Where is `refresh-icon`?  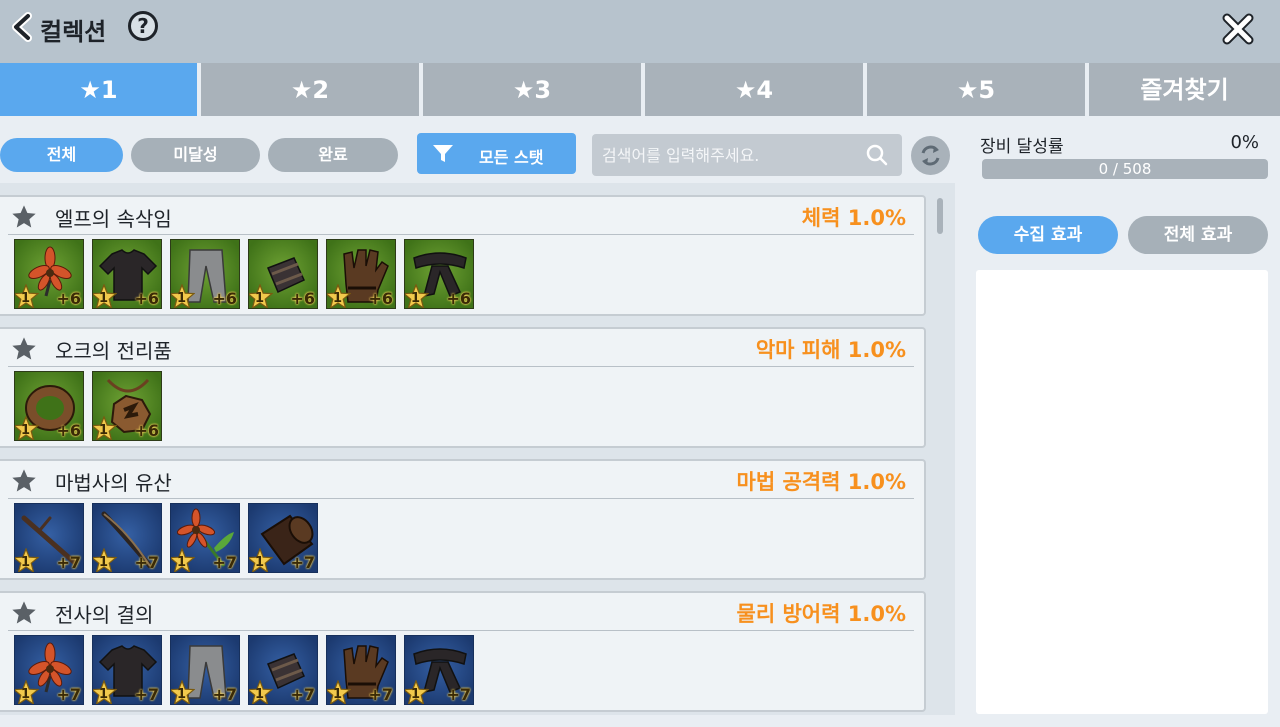 refresh-icon is located at coordinates (930, 155).